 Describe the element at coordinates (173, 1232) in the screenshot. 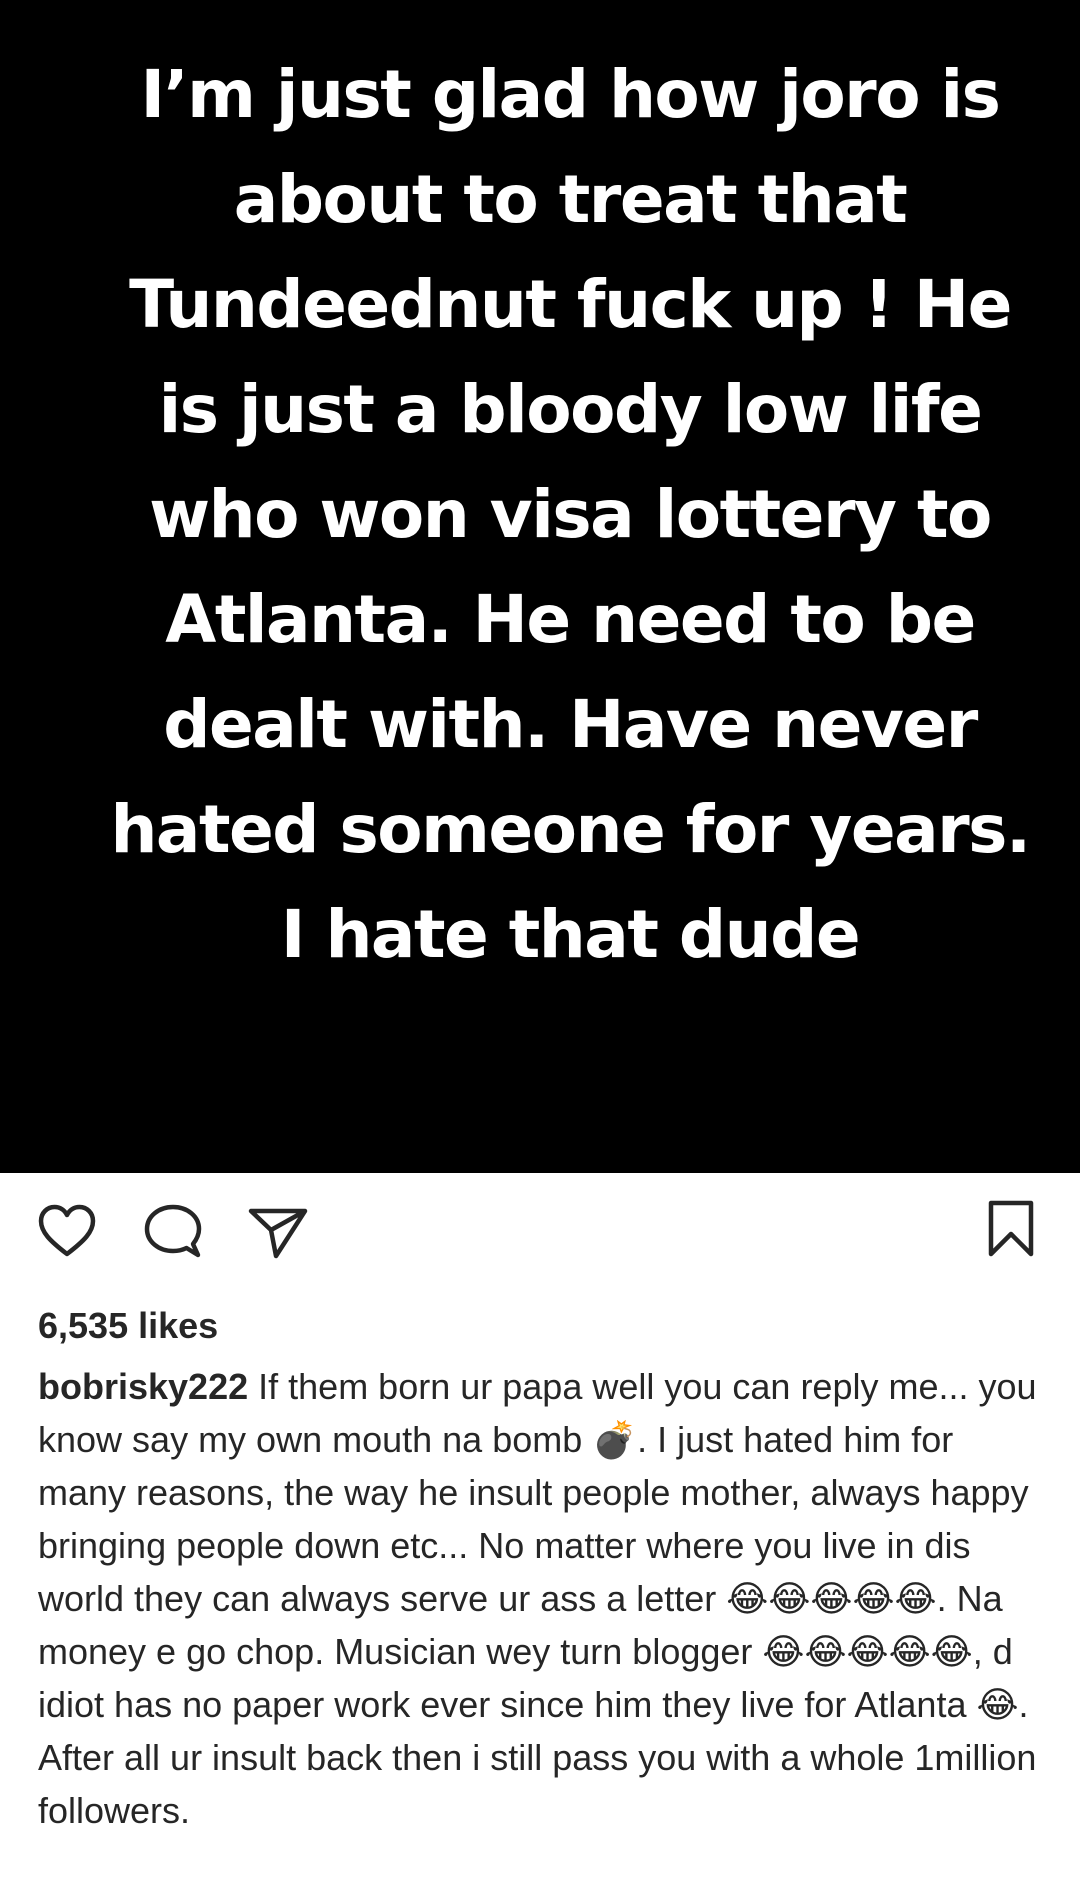

I see `comment-icon` at that location.